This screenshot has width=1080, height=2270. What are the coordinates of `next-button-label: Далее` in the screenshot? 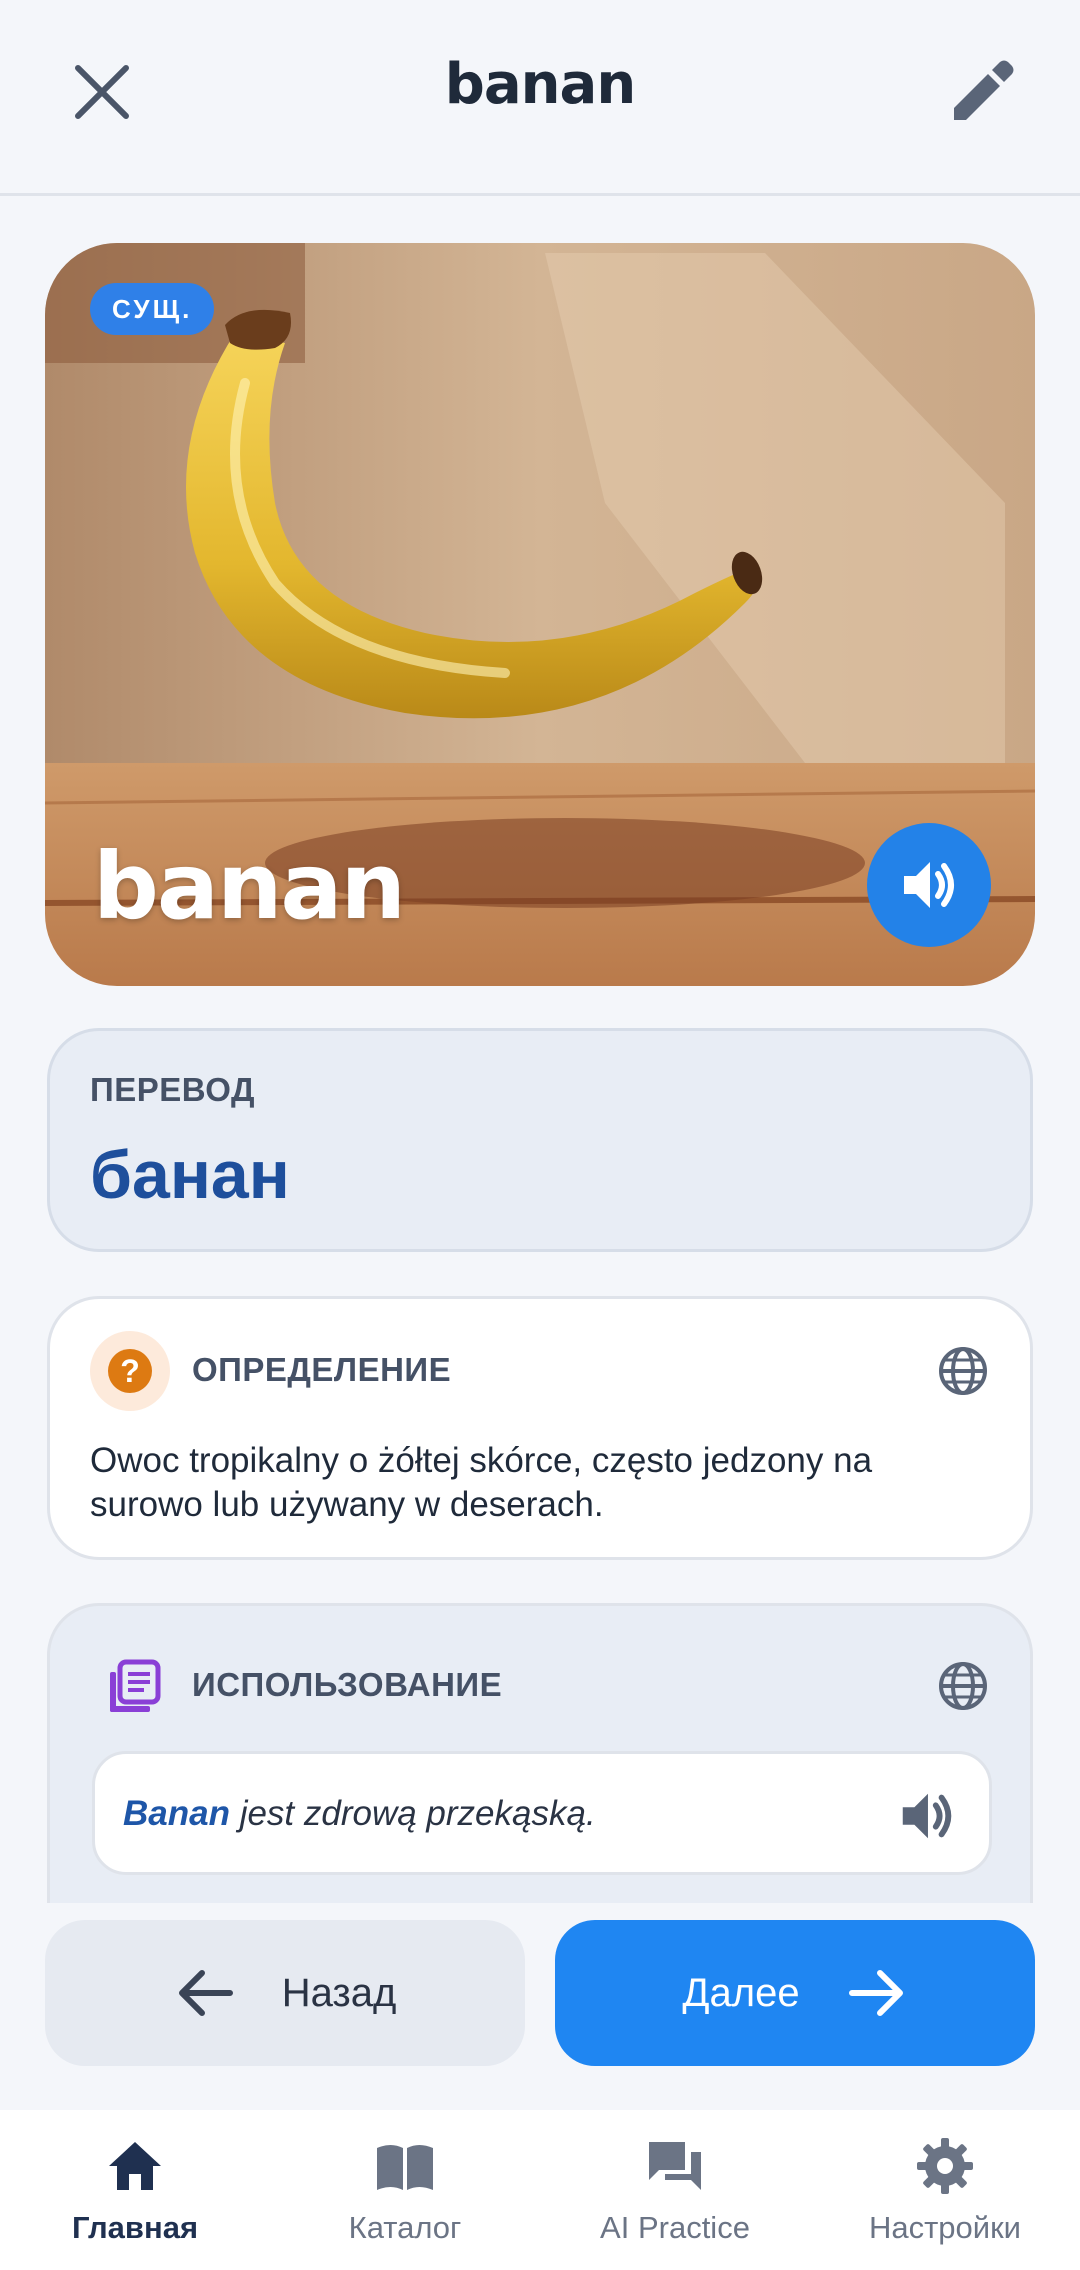 It's located at (741, 1992).